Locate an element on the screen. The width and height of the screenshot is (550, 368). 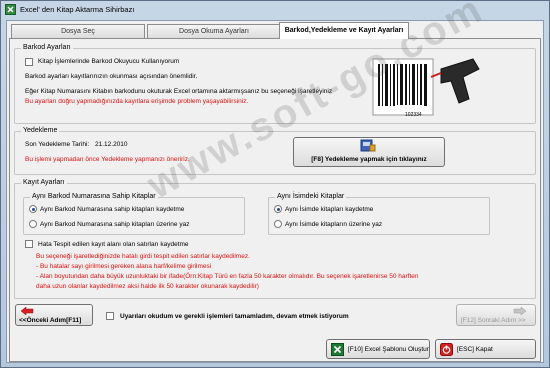
barcode-number: 102334 is located at coordinates (413, 115).